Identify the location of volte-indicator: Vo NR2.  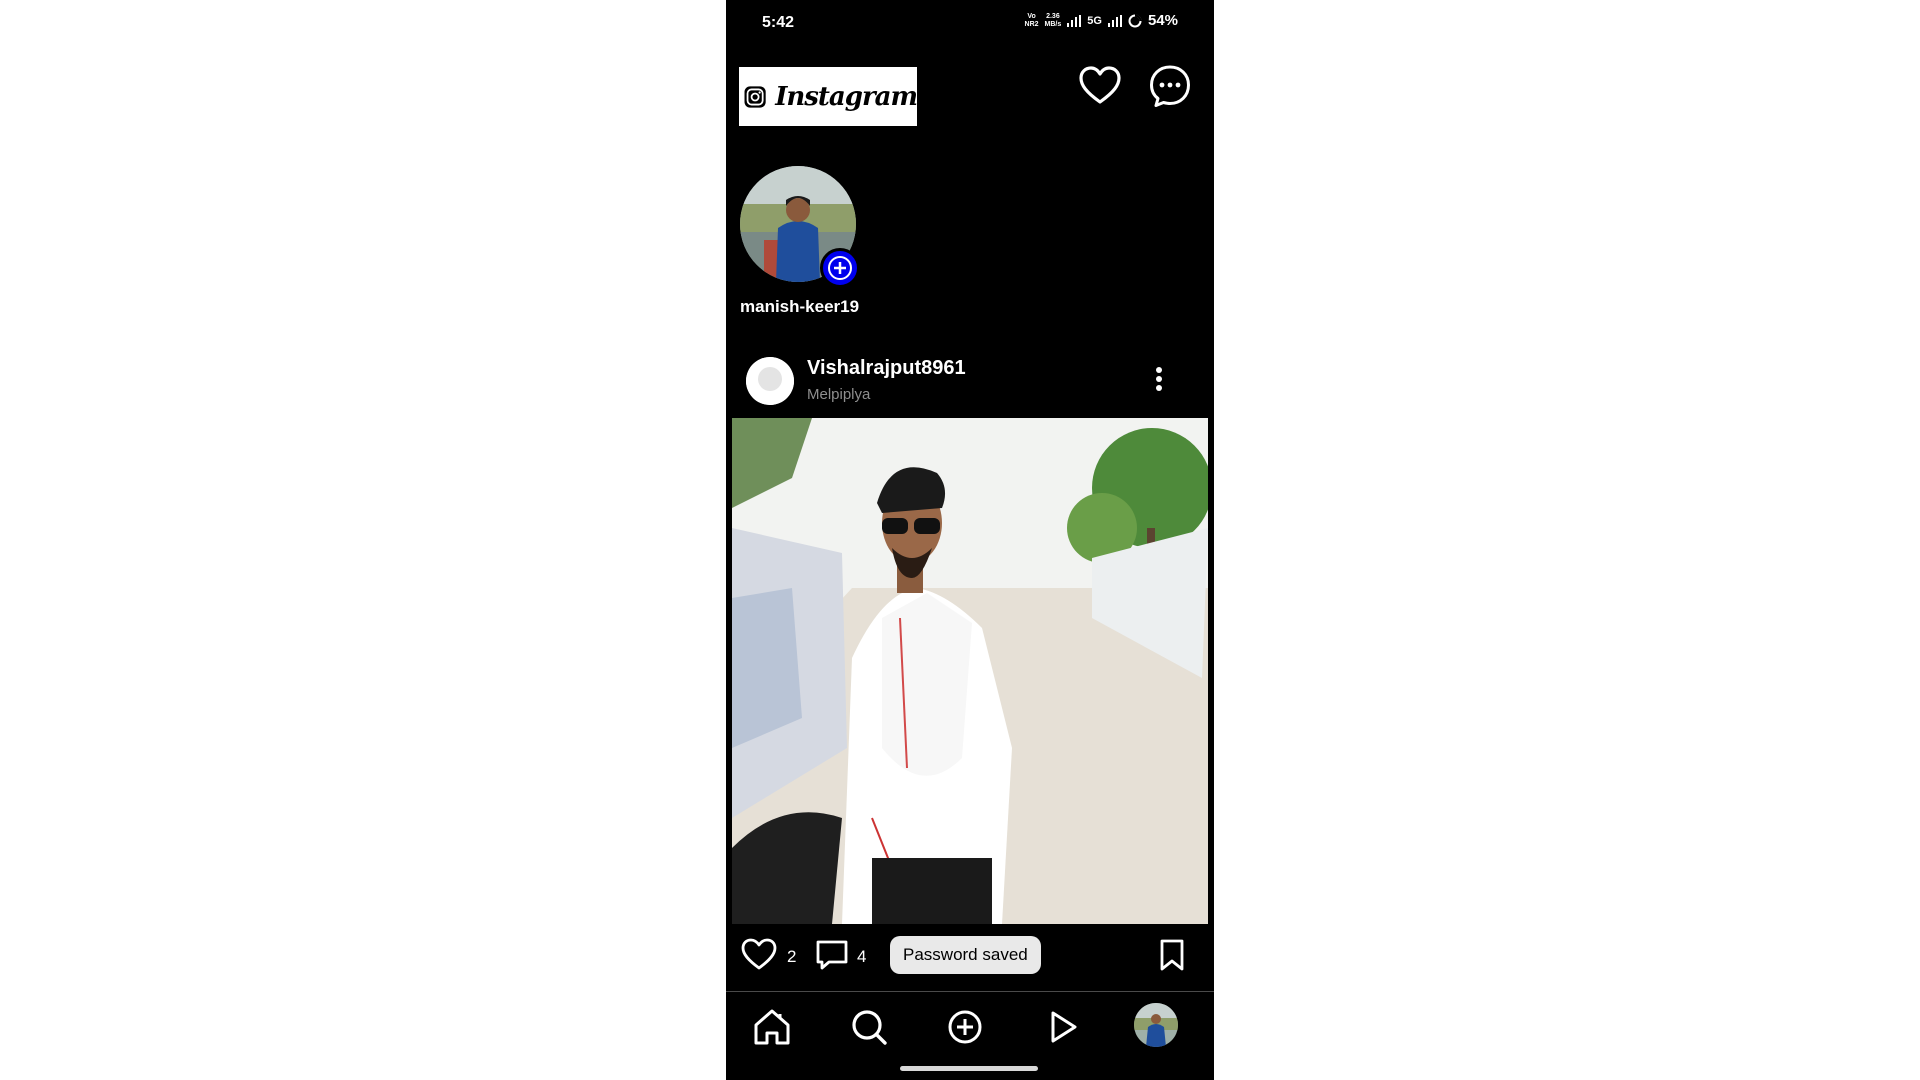
(1032, 21).